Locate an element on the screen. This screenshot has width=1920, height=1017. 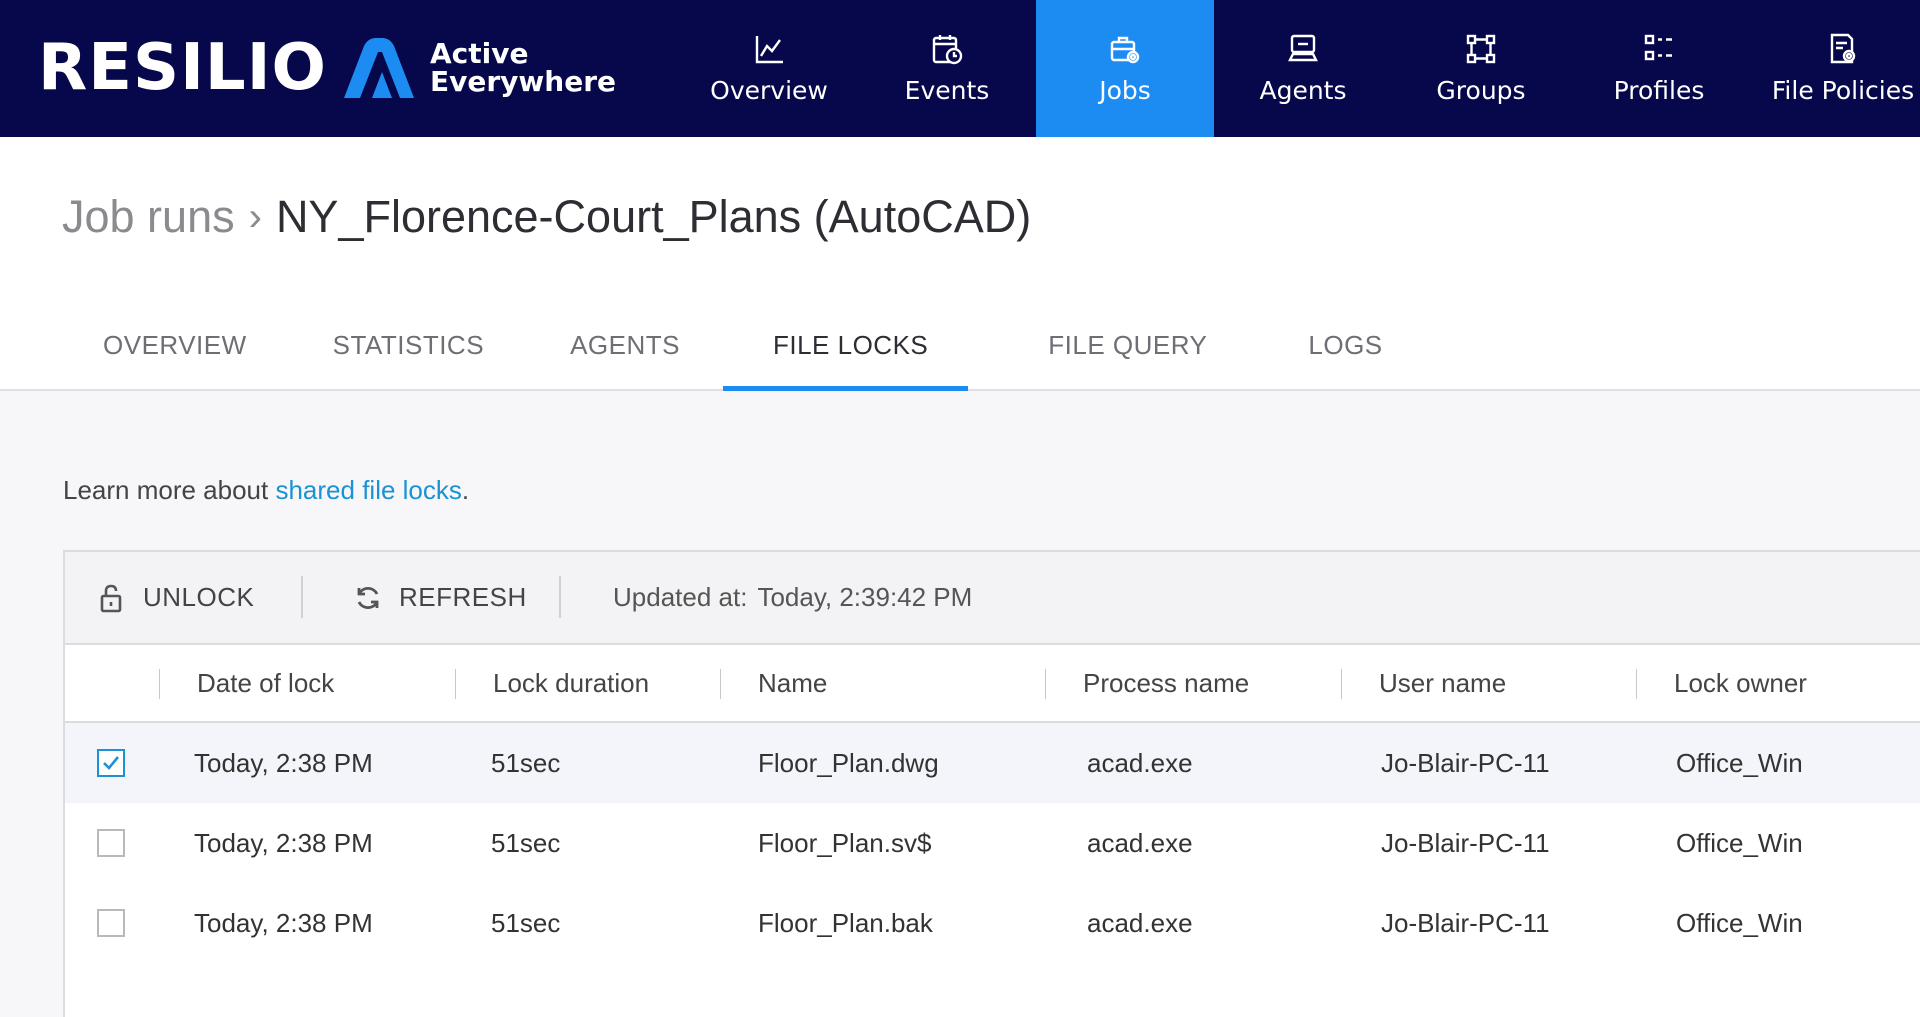
breadcrumb-job-runs-link: Job runs is located at coordinates (148, 217).